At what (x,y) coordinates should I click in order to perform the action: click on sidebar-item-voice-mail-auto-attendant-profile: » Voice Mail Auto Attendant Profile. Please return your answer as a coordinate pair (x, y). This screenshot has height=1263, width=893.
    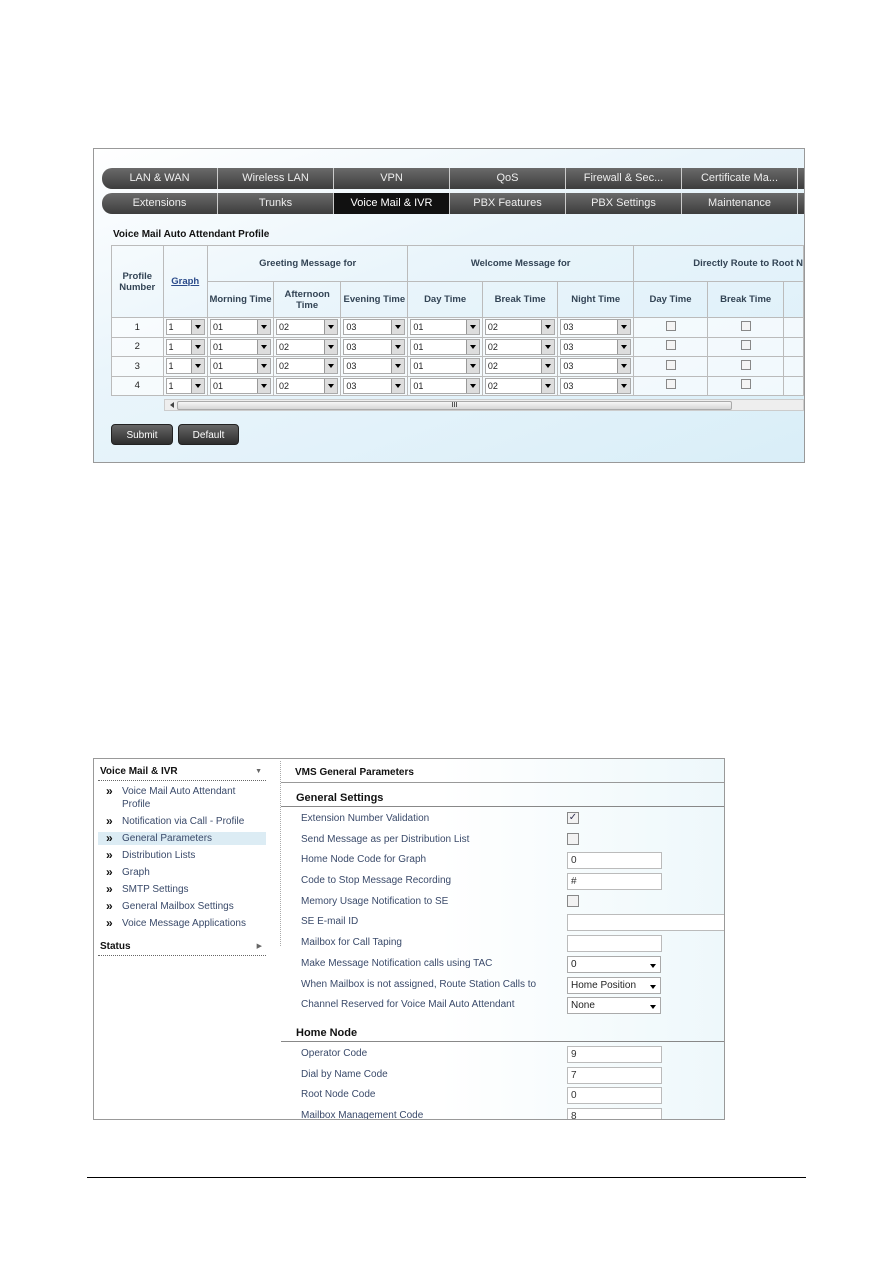
    Looking at the image, I should click on (182, 798).